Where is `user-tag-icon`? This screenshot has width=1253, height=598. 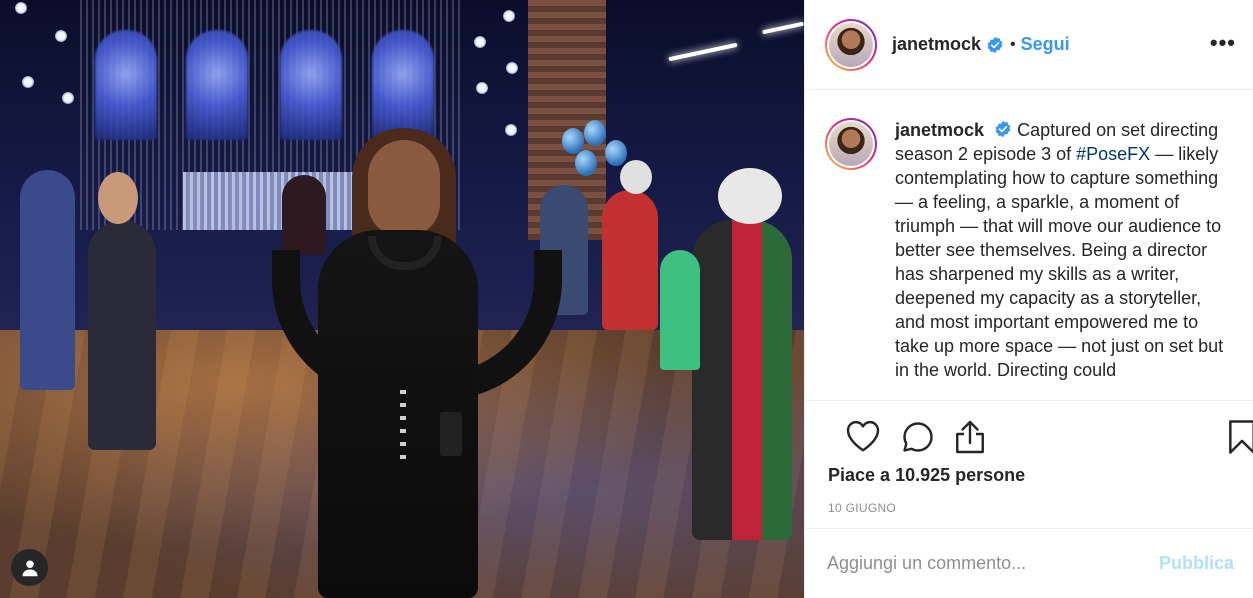
user-tag-icon is located at coordinates (29, 568).